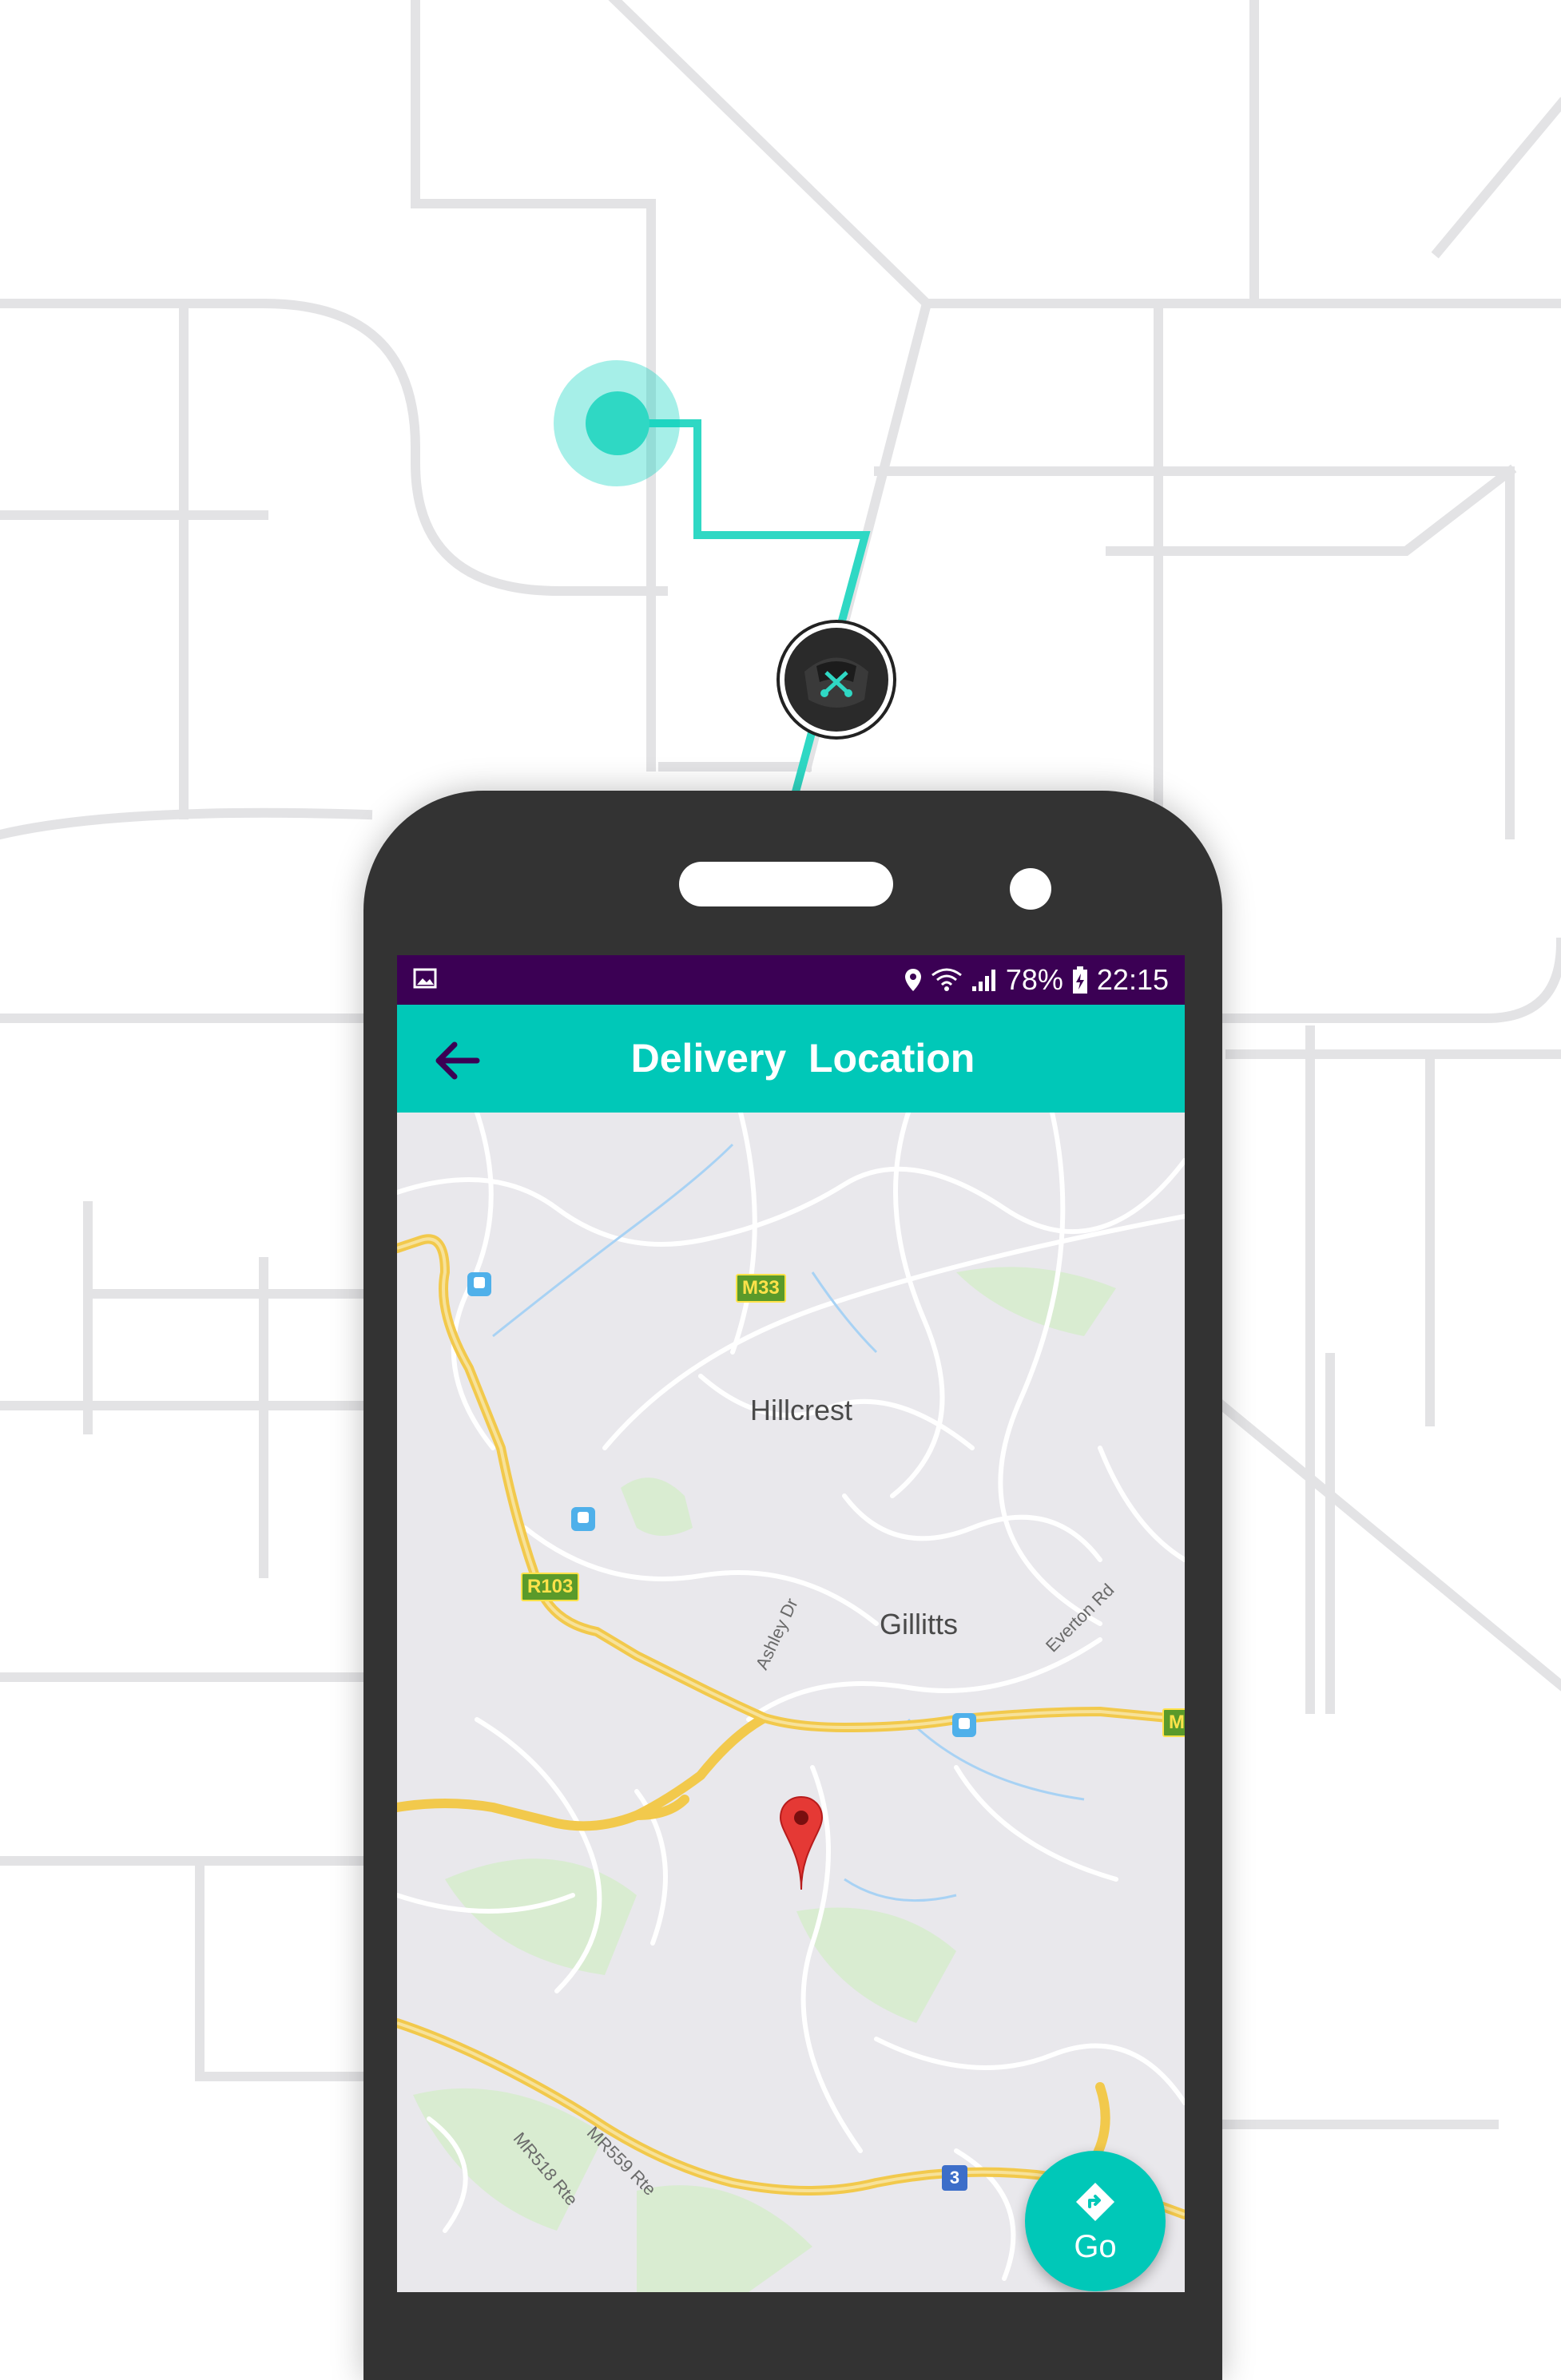 This screenshot has height=2380, width=1561. What do you see at coordinates (803, 1058) in the screenshot?
I see `page-title: Delivery Location` at bounding box center [803, 1058].